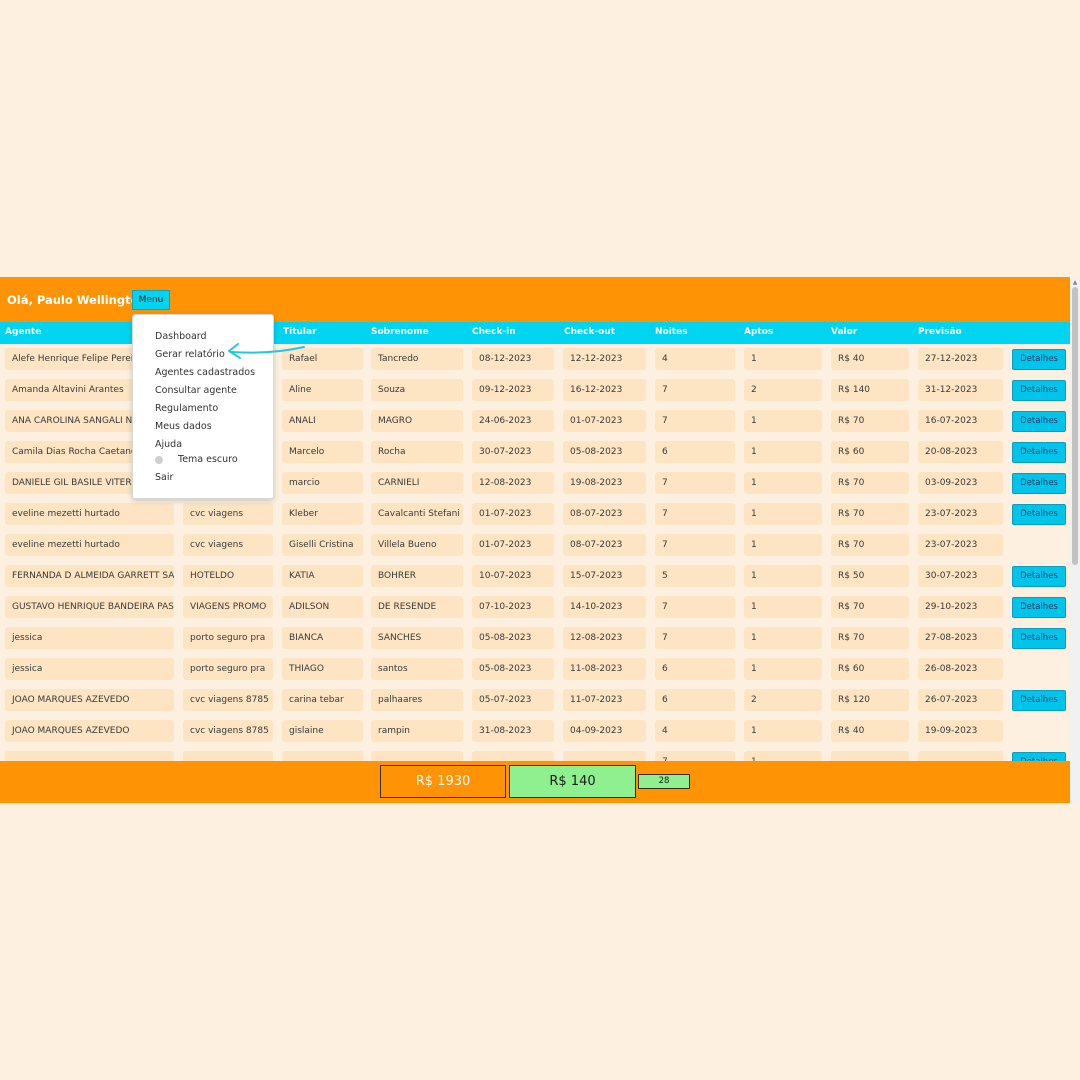  Describe the element at coordinates (604, 576) in the screenshot. I see `cell-checkout: 15-07-2023` at that location.